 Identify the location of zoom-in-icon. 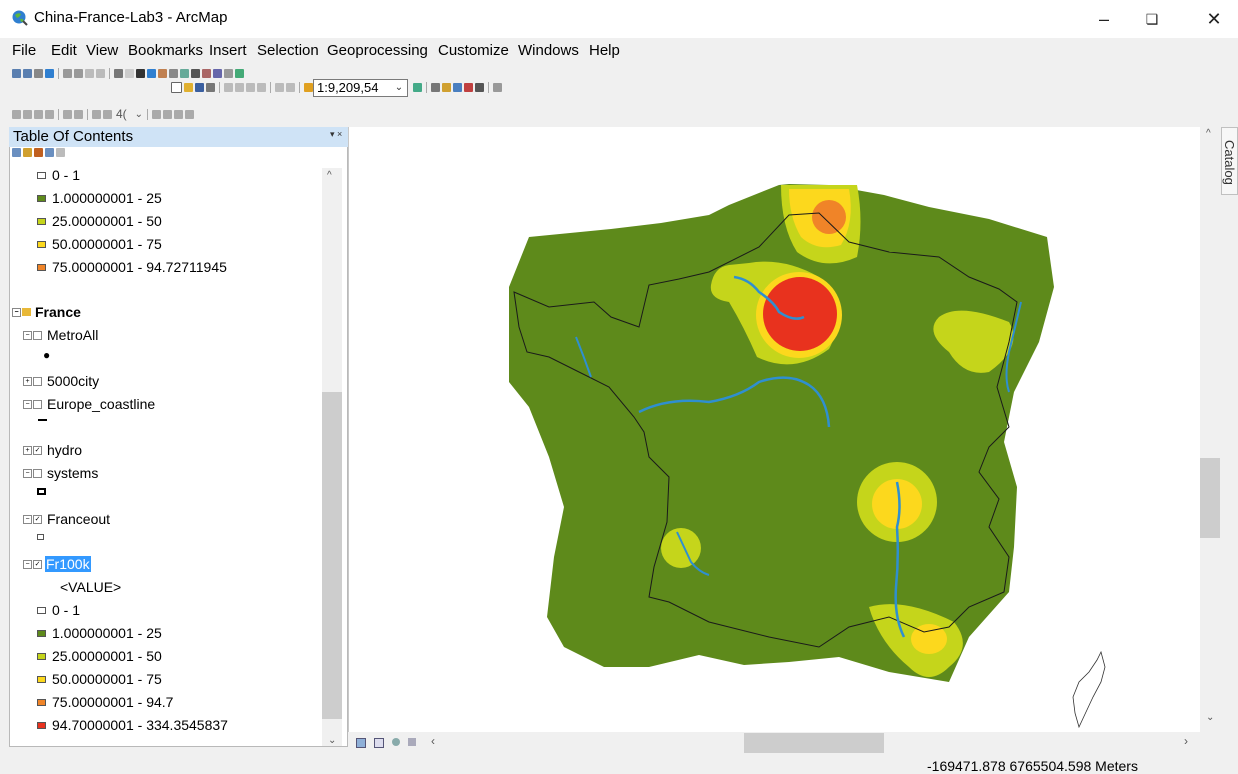
(16, 73).